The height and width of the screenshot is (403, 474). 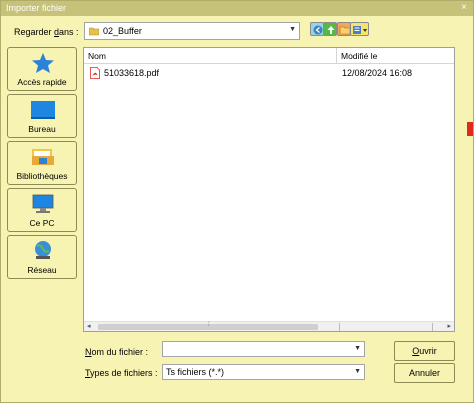 What do you see at coordinates (377, 73) in the screenshot?
I see `file-modified: 12/08/2024 16:08` at bounding box center [377, 73].